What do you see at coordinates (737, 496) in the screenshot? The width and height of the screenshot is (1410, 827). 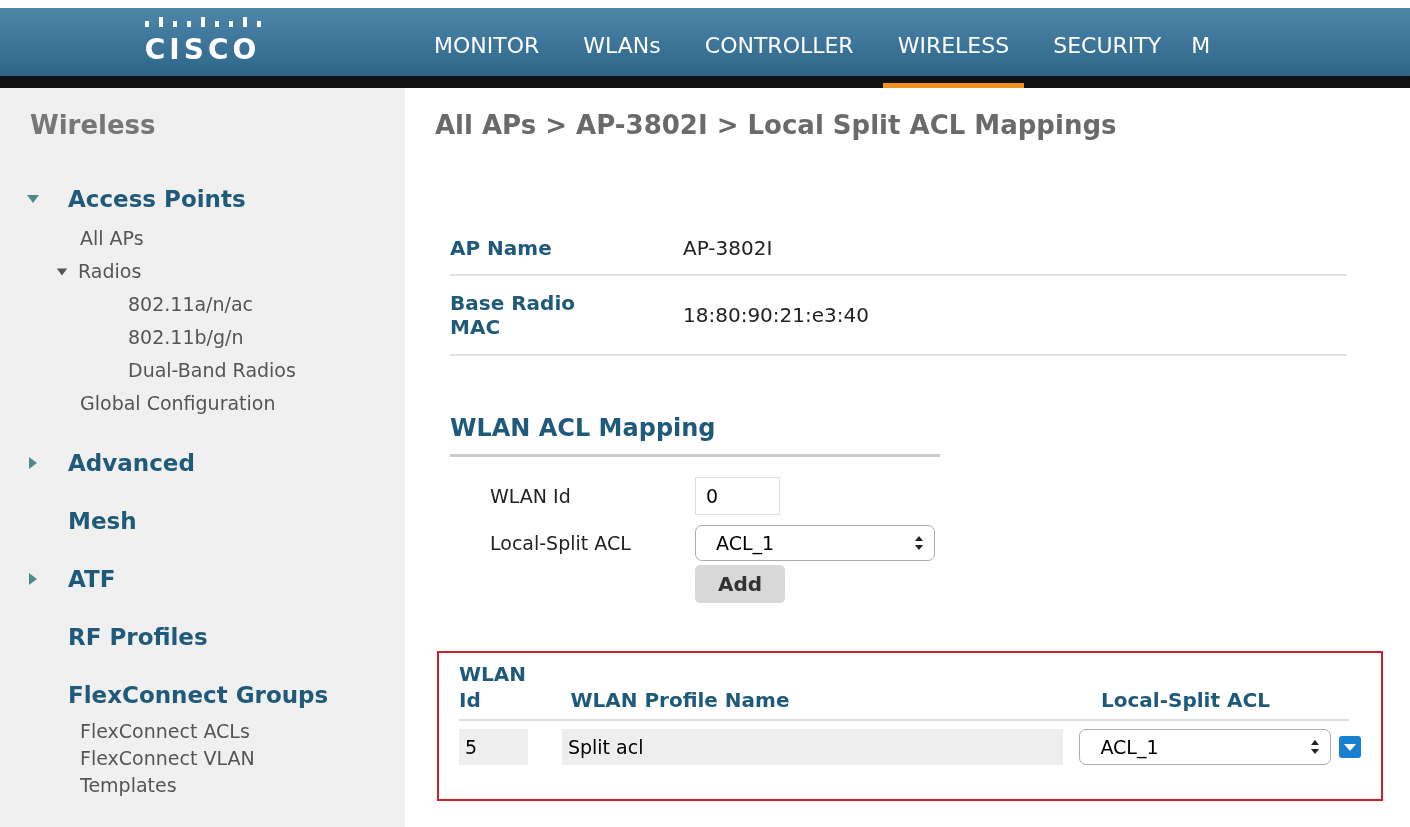 I see `wlan-id-field: 0` at bounding box center [737, 496].